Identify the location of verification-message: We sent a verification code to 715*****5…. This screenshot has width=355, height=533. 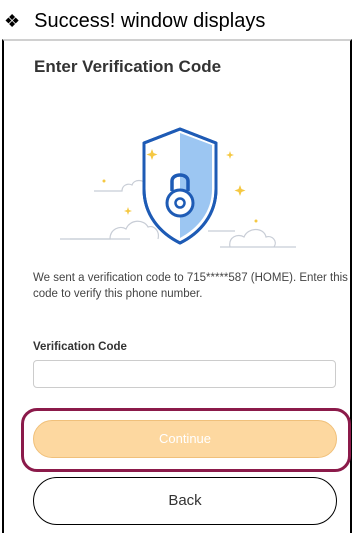
(190, 286).